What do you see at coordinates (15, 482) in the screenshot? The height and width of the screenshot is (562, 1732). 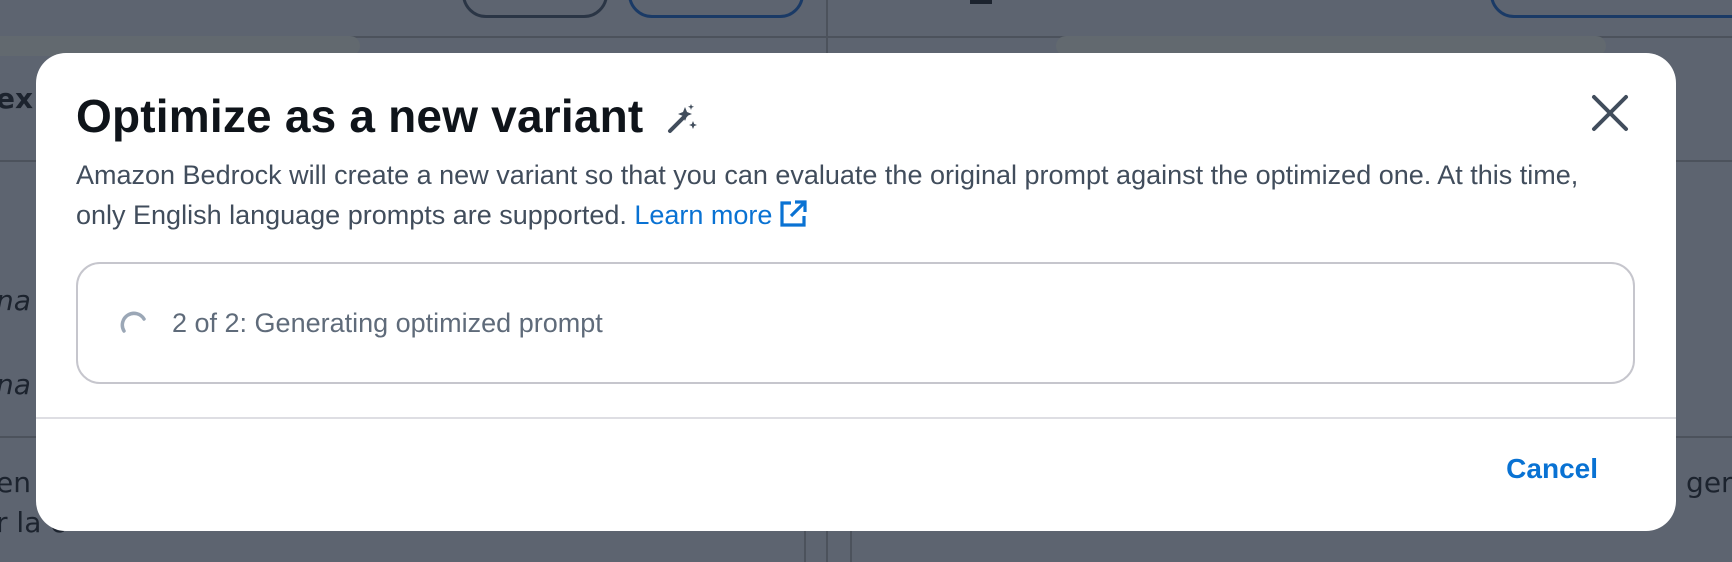 I see `background-text: en` at bounding box center [15, 482].